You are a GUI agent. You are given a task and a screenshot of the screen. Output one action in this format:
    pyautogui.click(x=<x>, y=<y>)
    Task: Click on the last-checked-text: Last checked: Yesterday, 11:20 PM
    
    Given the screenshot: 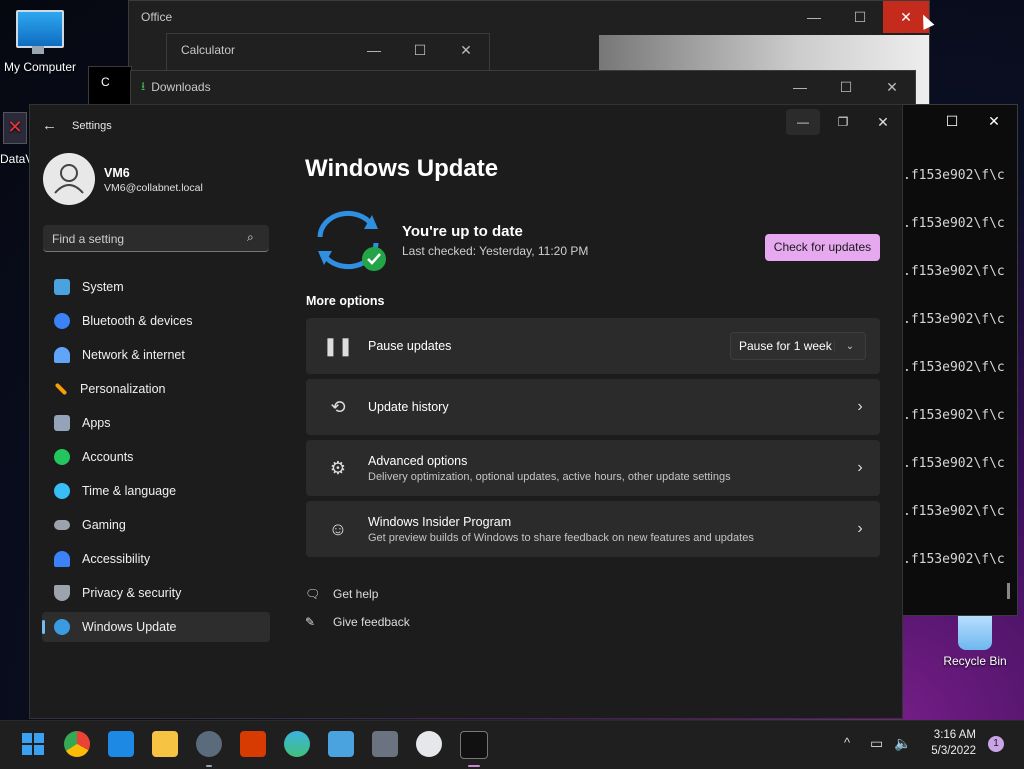 What is the action you would take?
    pyautogui.click(x=495, y=251)
    